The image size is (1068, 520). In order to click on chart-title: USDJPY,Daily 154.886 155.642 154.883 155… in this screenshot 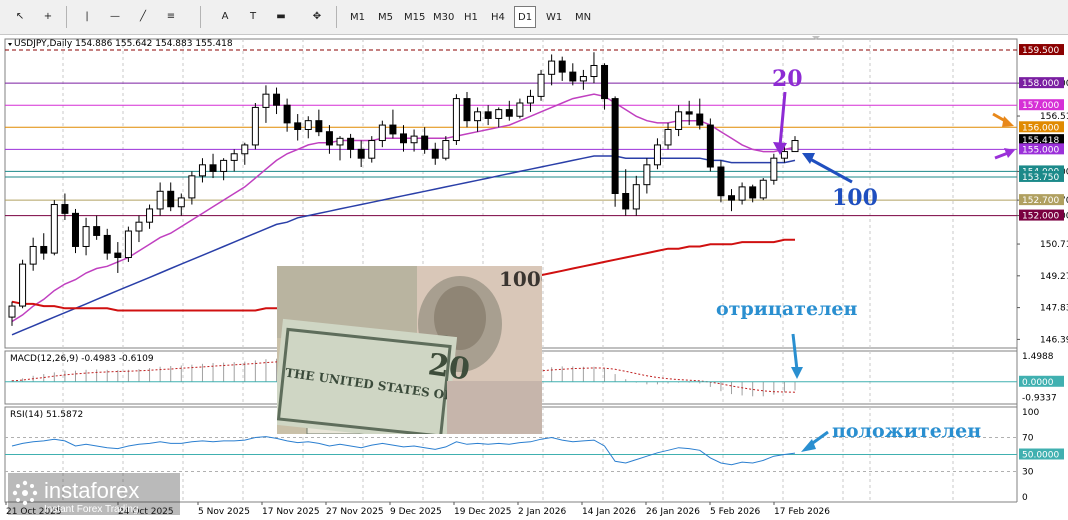, I will do `click(123, 44)`.